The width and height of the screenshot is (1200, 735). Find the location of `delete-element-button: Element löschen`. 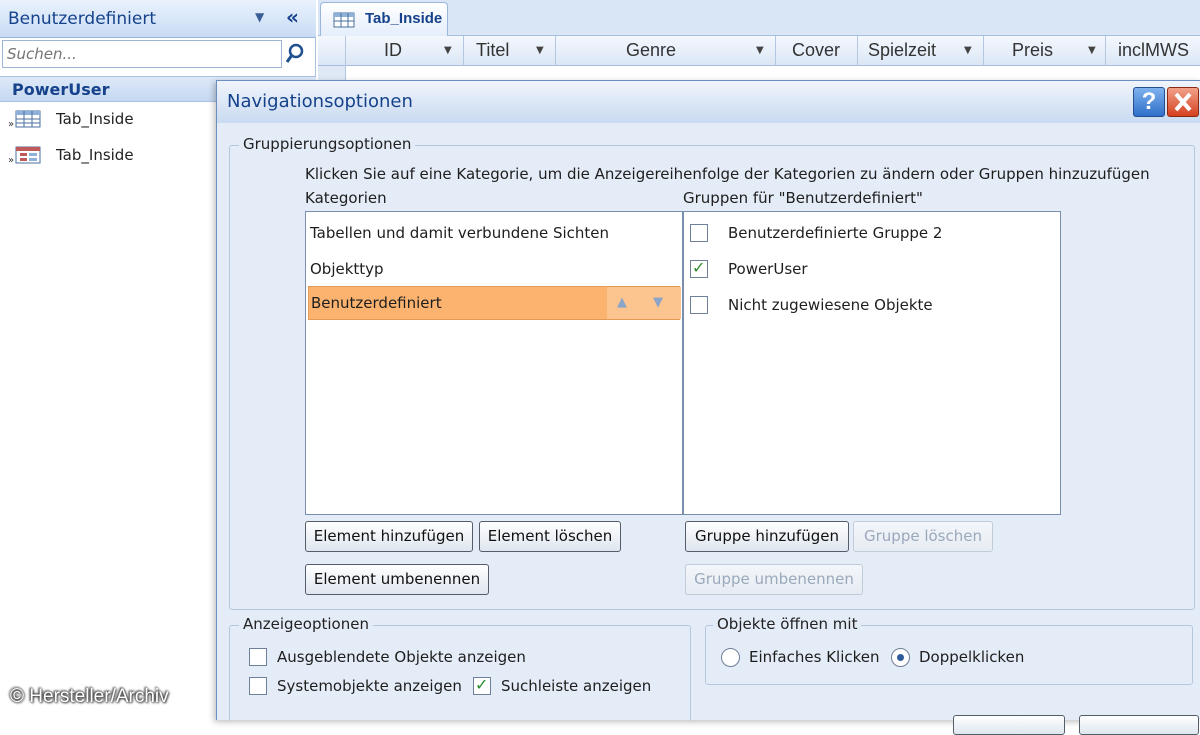

delete-element-button: Element löschen is located at coordinates (550, 536).